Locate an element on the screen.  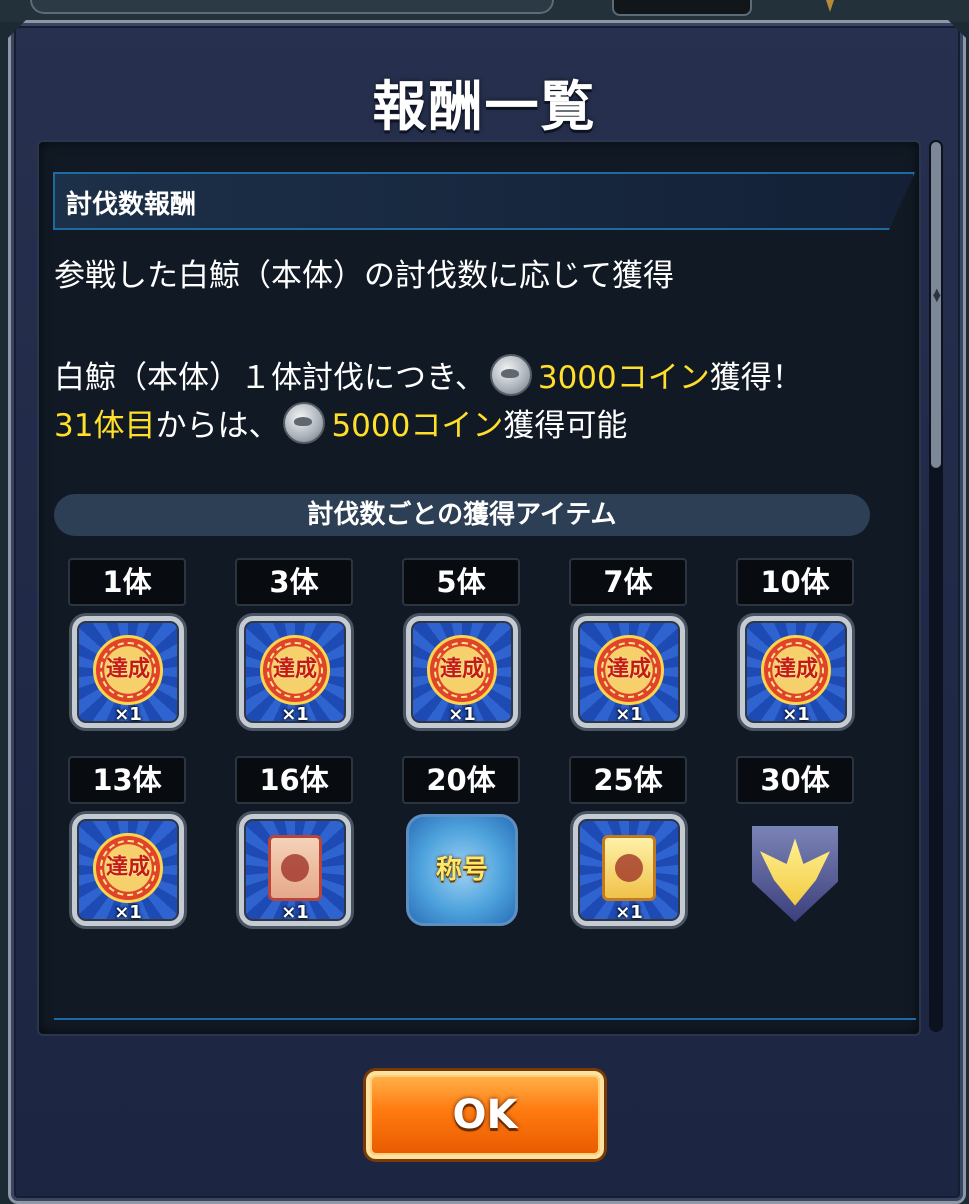
title-badge-label: 称号 is located at coordinates (461, 870).